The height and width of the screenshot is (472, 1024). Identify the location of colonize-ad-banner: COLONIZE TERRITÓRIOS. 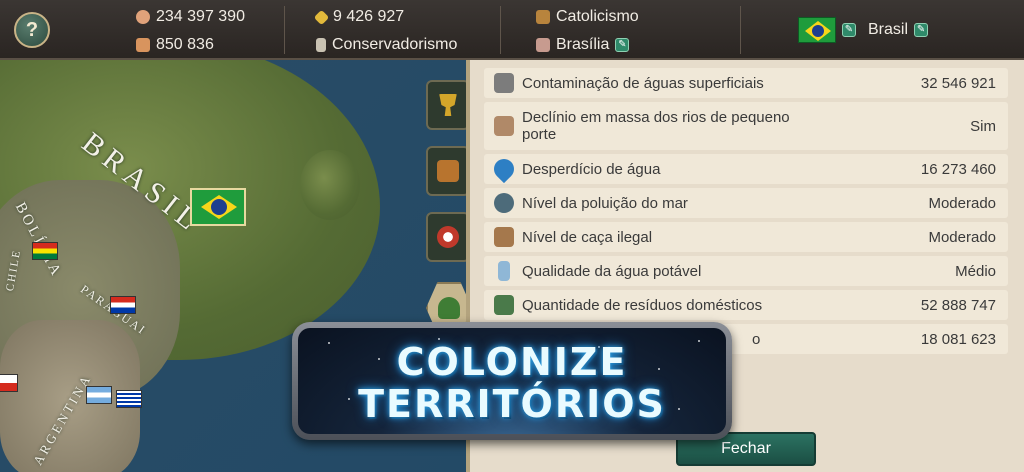
(512, 381).